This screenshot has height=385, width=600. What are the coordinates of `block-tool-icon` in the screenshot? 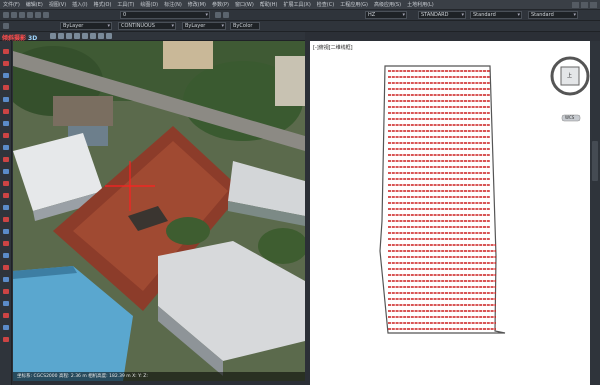 It's located at (6, 159).